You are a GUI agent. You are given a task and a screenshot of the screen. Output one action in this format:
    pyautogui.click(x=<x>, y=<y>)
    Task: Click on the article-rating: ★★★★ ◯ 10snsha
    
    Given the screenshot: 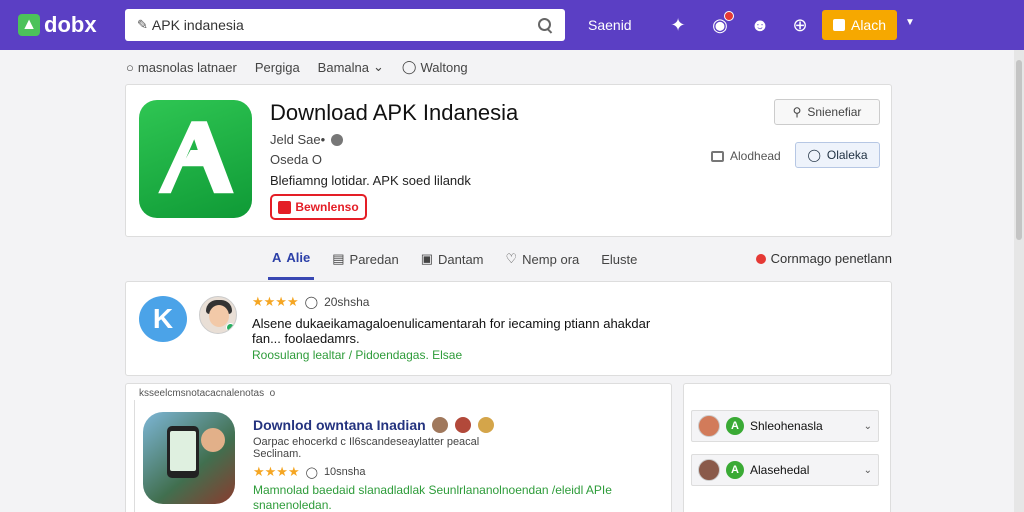 What is the action you would take?
    pyautogui.click(x=309, y=471)
    